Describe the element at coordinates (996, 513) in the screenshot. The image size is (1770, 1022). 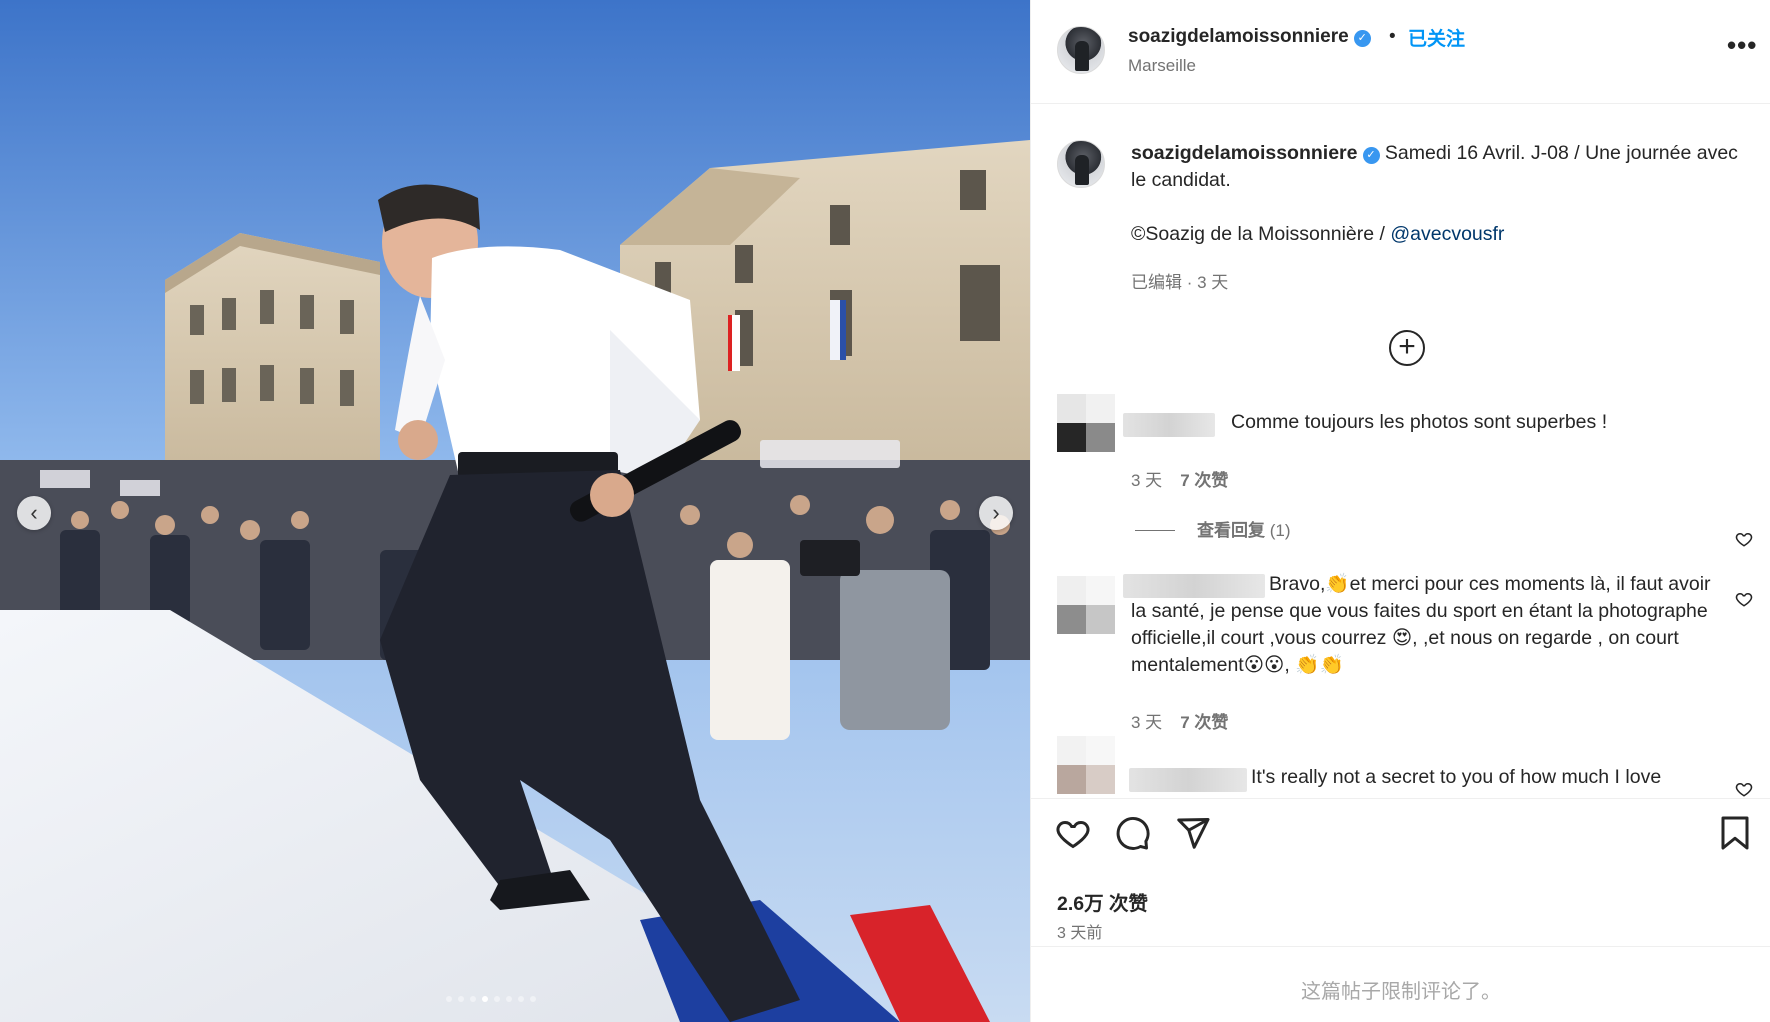
I see `carousel-next-button: ›` at that location.